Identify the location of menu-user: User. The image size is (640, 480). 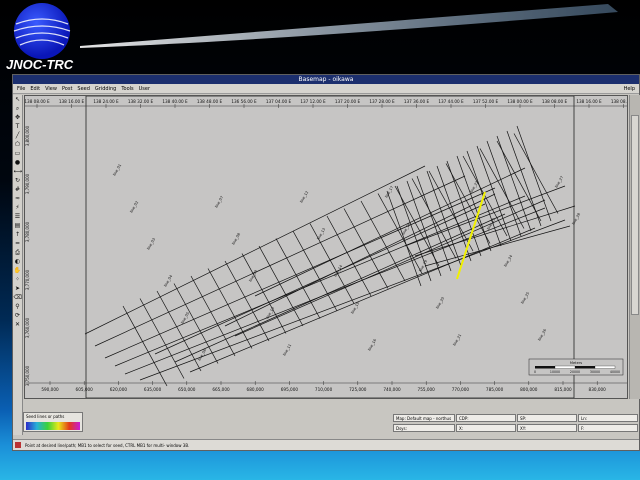
(144, 89).